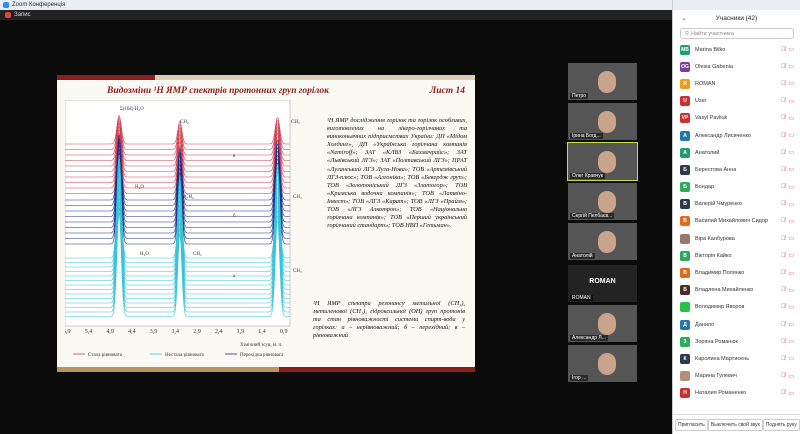  What do you see at coordinates (736, 393) in the screenshot?
I see `participant-item: Н Наталия Романенко 🎙̸ ▭` at bounding box center [736, 393].